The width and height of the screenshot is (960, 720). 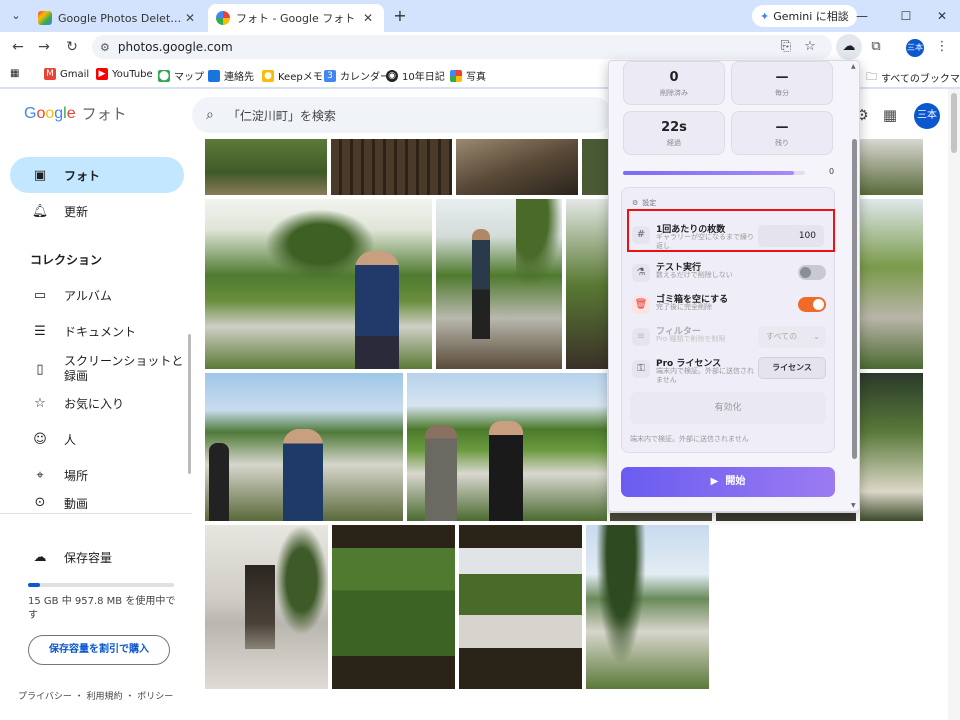 What do you see at coordinates (942, 47) in the screenshot?
I see `chrome-menu-icon: ⋮` at bounding box center [942, 47].